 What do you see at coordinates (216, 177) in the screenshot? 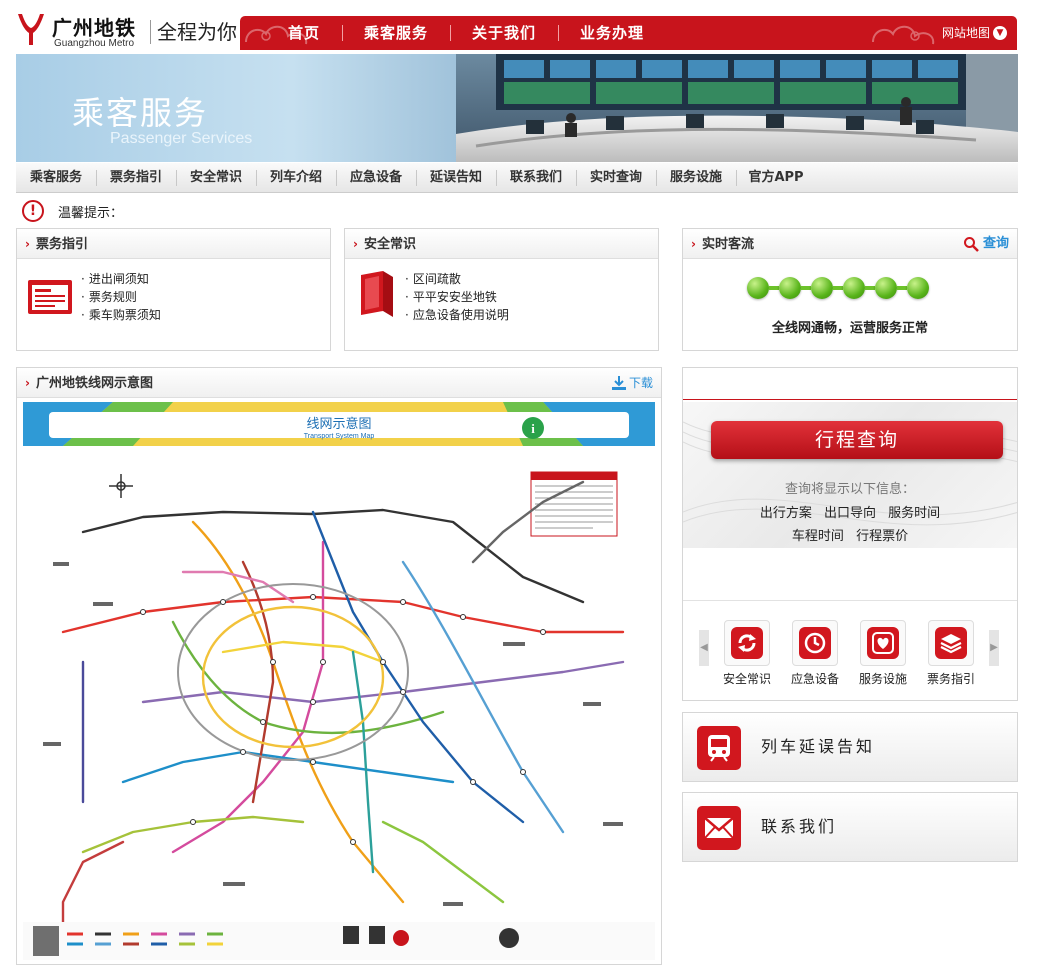
I see `subnav-safety: 安全常识` at bounding box center [216, 177].